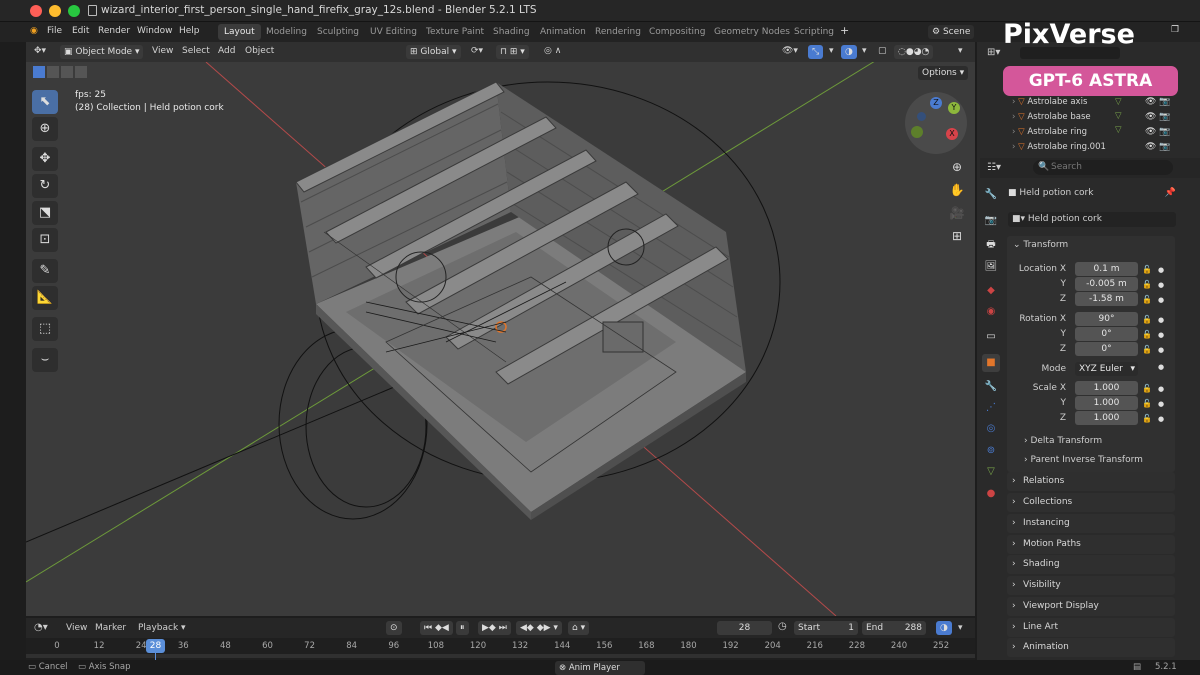 The image size is (1200, 675). I want to click on outliner-row: › ▽ Astrolabe base, so click(1051, 117).